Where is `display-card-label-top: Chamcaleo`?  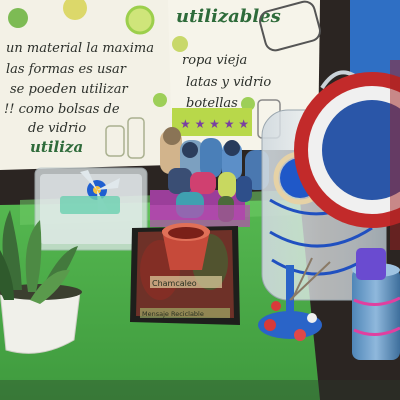 display-card-label-top: Chamcaleo is located at coordinates (174, 283).